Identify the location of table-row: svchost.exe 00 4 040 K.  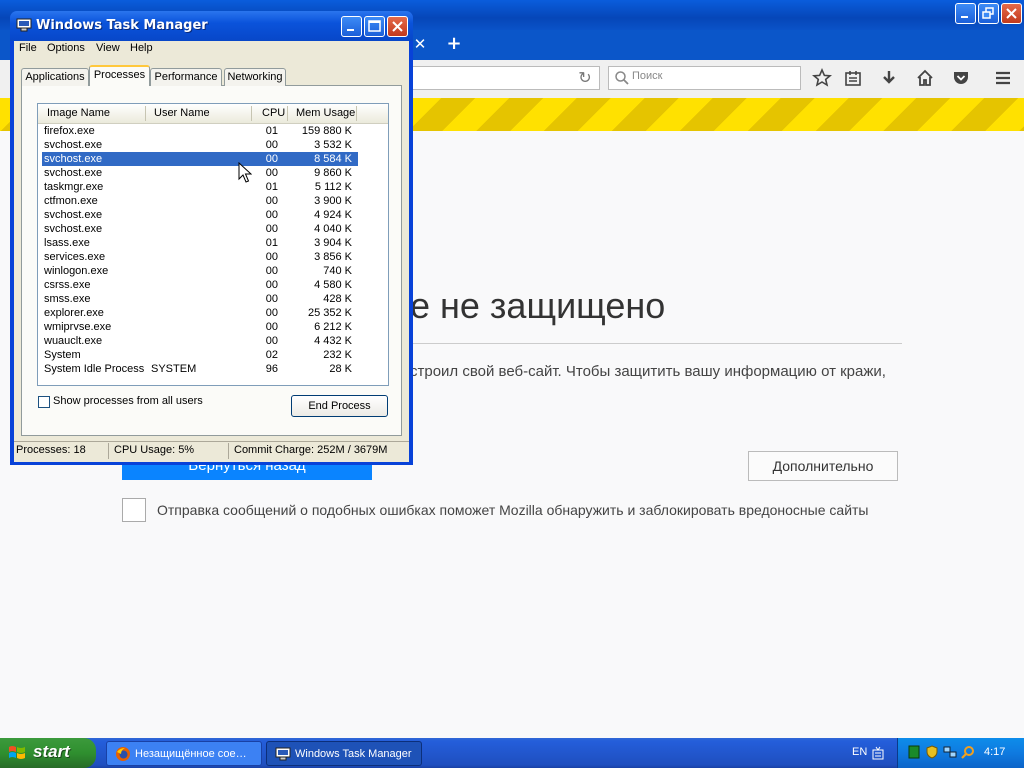
(200, 229).